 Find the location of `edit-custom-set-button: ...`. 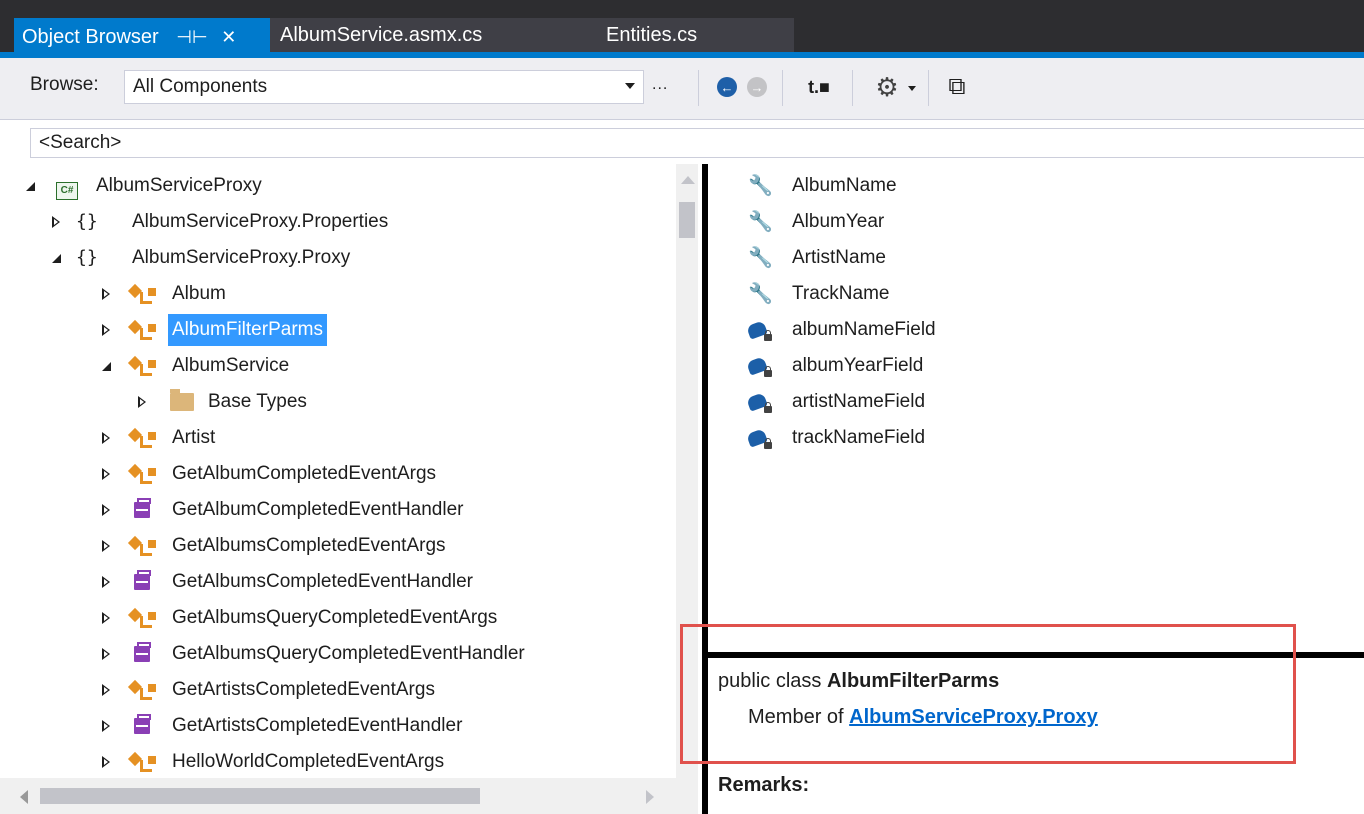

edit-custom-set-button: ... is located at coordinates (660, 85).